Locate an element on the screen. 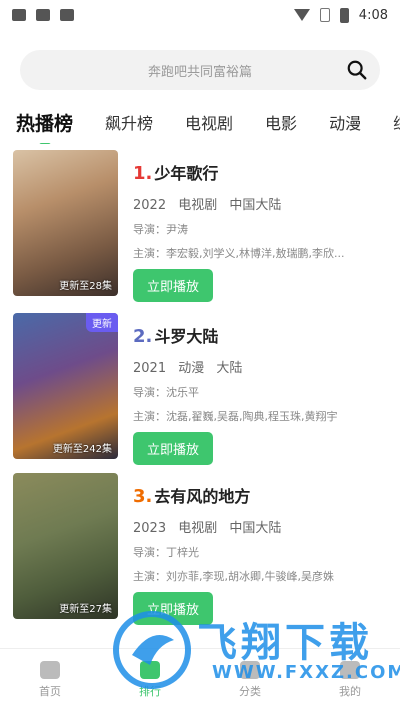  item-meta: 2023 电视剧 中国大陆 is located at coordinates (260, 526).